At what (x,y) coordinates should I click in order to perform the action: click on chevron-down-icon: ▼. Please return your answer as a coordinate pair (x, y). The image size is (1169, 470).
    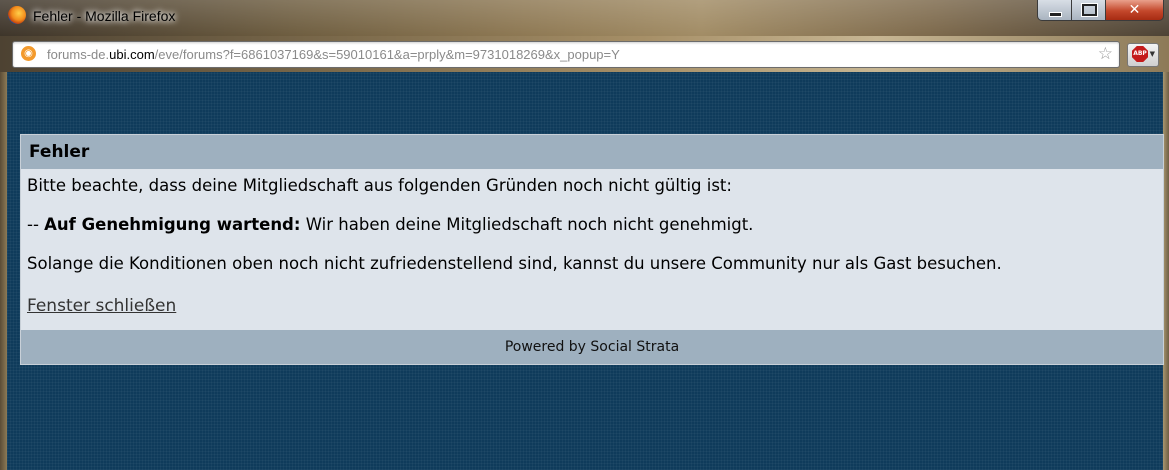
    Looking at the image, I should click on (1152, 54).